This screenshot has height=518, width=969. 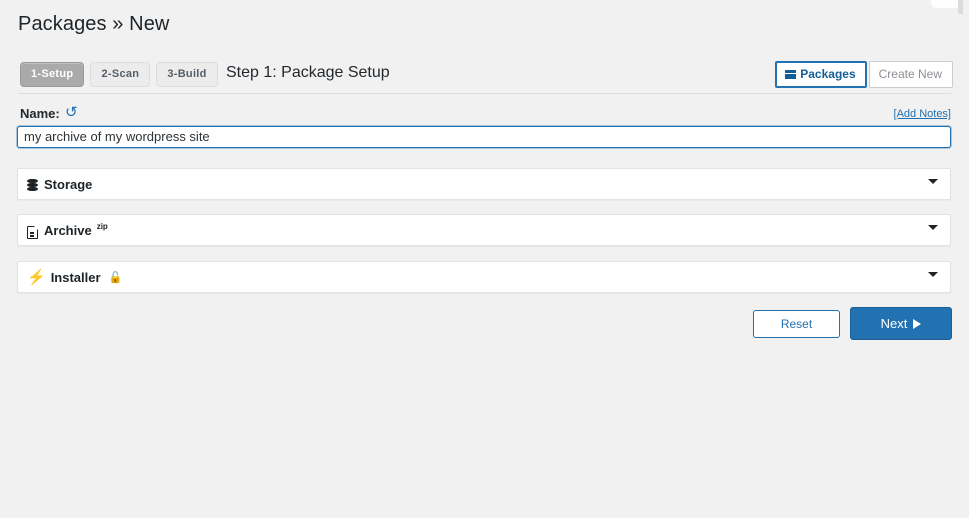 What do you see at coordinates (484, 137) in the screenshot?
I see `package-name-input` at bounding box center [484, 137].